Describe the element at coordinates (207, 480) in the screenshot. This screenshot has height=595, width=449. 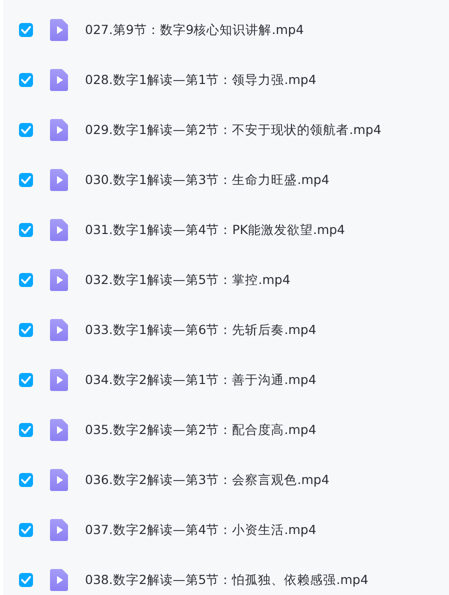
I see `file-name: 036.数字2解读—第3节：会察言观色.mp4` at that location.